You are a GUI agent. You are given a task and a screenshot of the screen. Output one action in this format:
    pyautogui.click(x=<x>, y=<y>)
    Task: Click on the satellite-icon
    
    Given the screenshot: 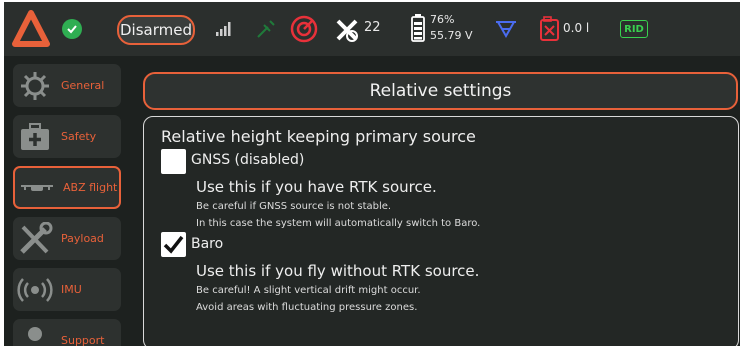 What is the action you would take?
    pyautogui.click(x=347, y=30)
    